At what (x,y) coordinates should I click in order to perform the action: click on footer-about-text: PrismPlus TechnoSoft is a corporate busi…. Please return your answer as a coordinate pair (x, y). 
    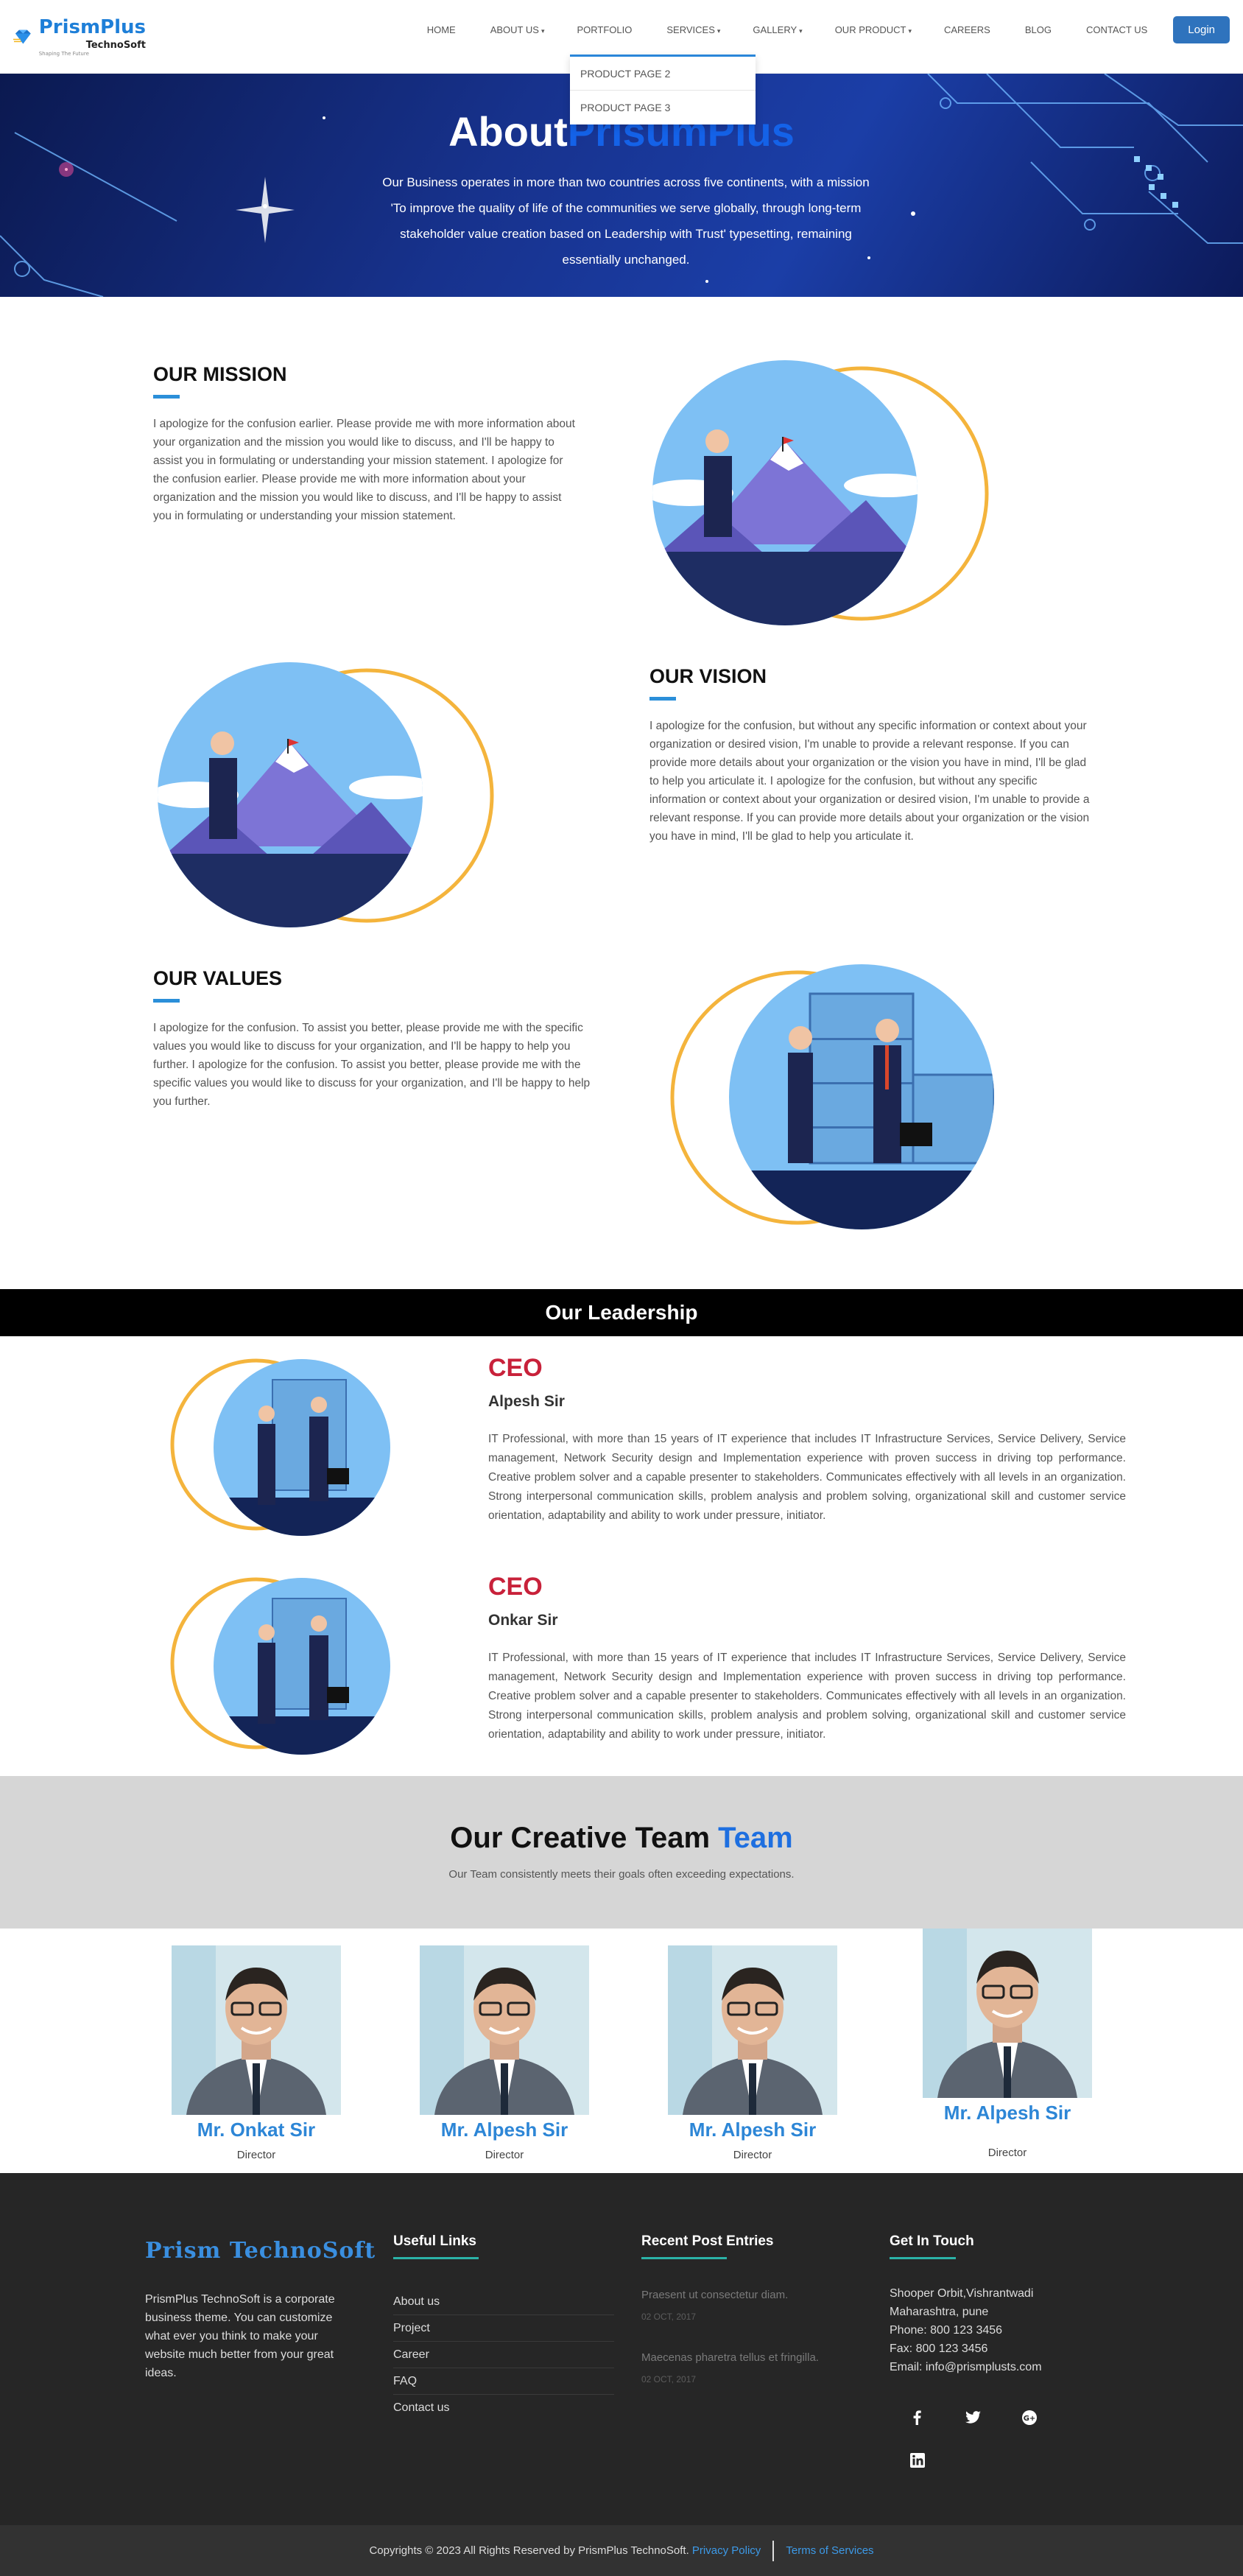
    Looking at the image, I should click on (240, 2336).